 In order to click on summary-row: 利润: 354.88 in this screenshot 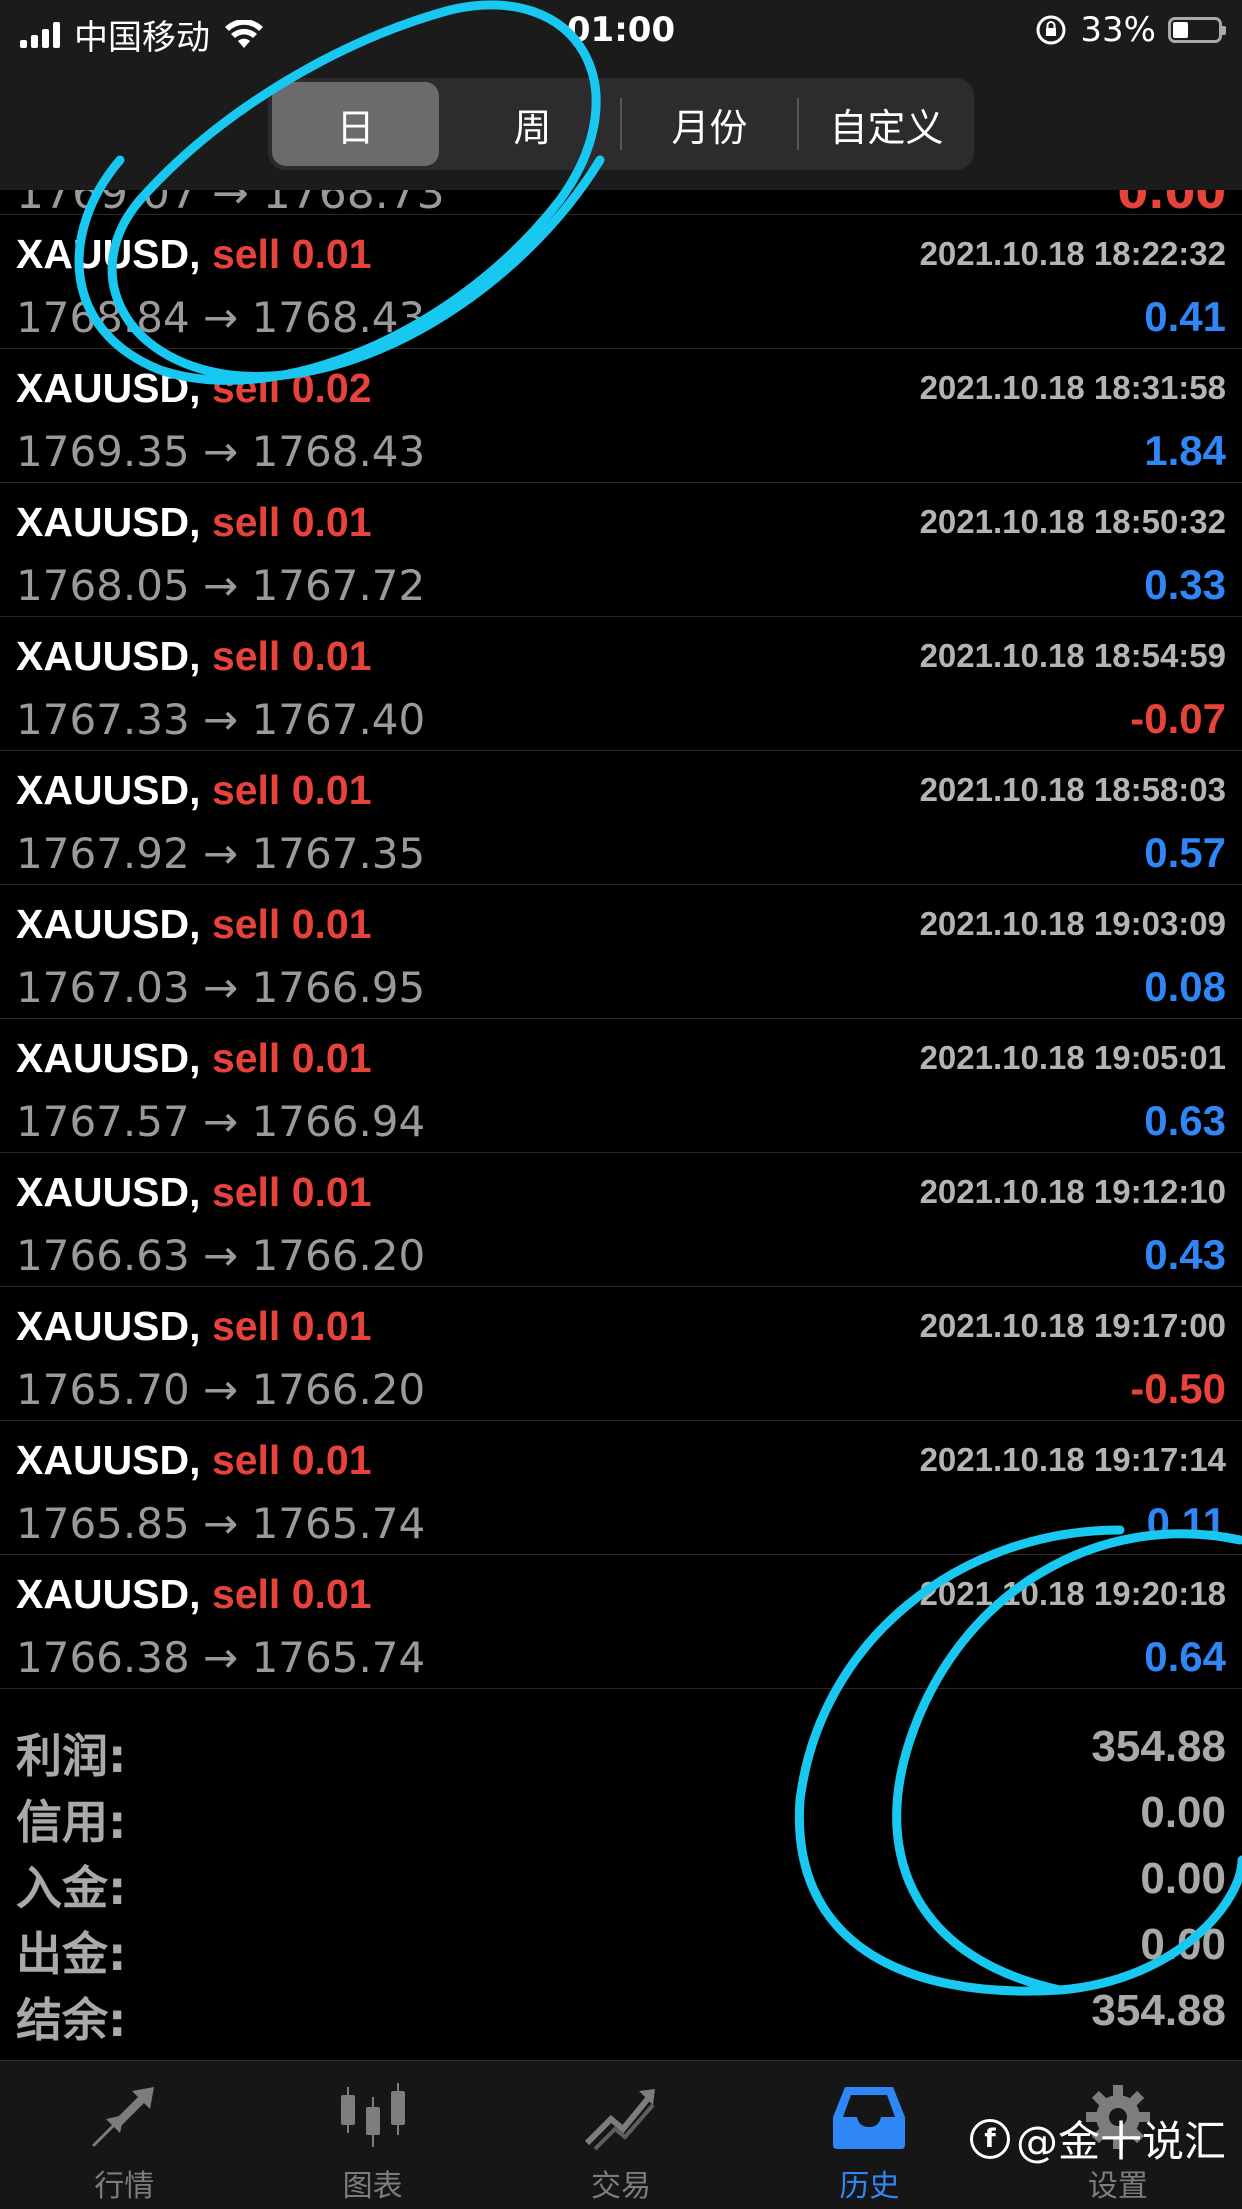, I will do `click(621, 1747)`.